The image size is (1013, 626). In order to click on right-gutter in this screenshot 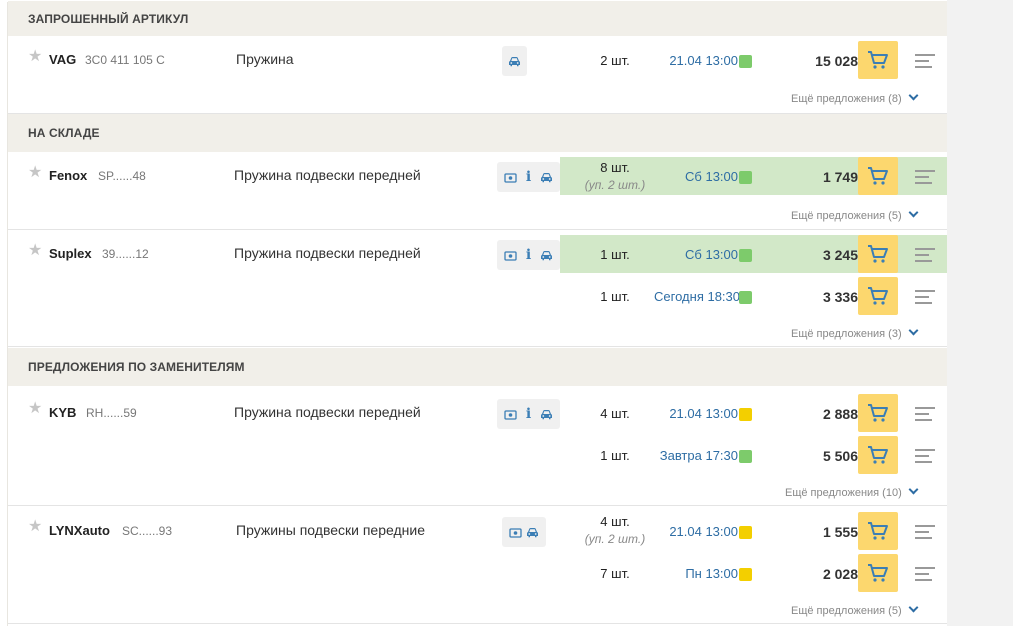, I will do `click(980, 313)`.